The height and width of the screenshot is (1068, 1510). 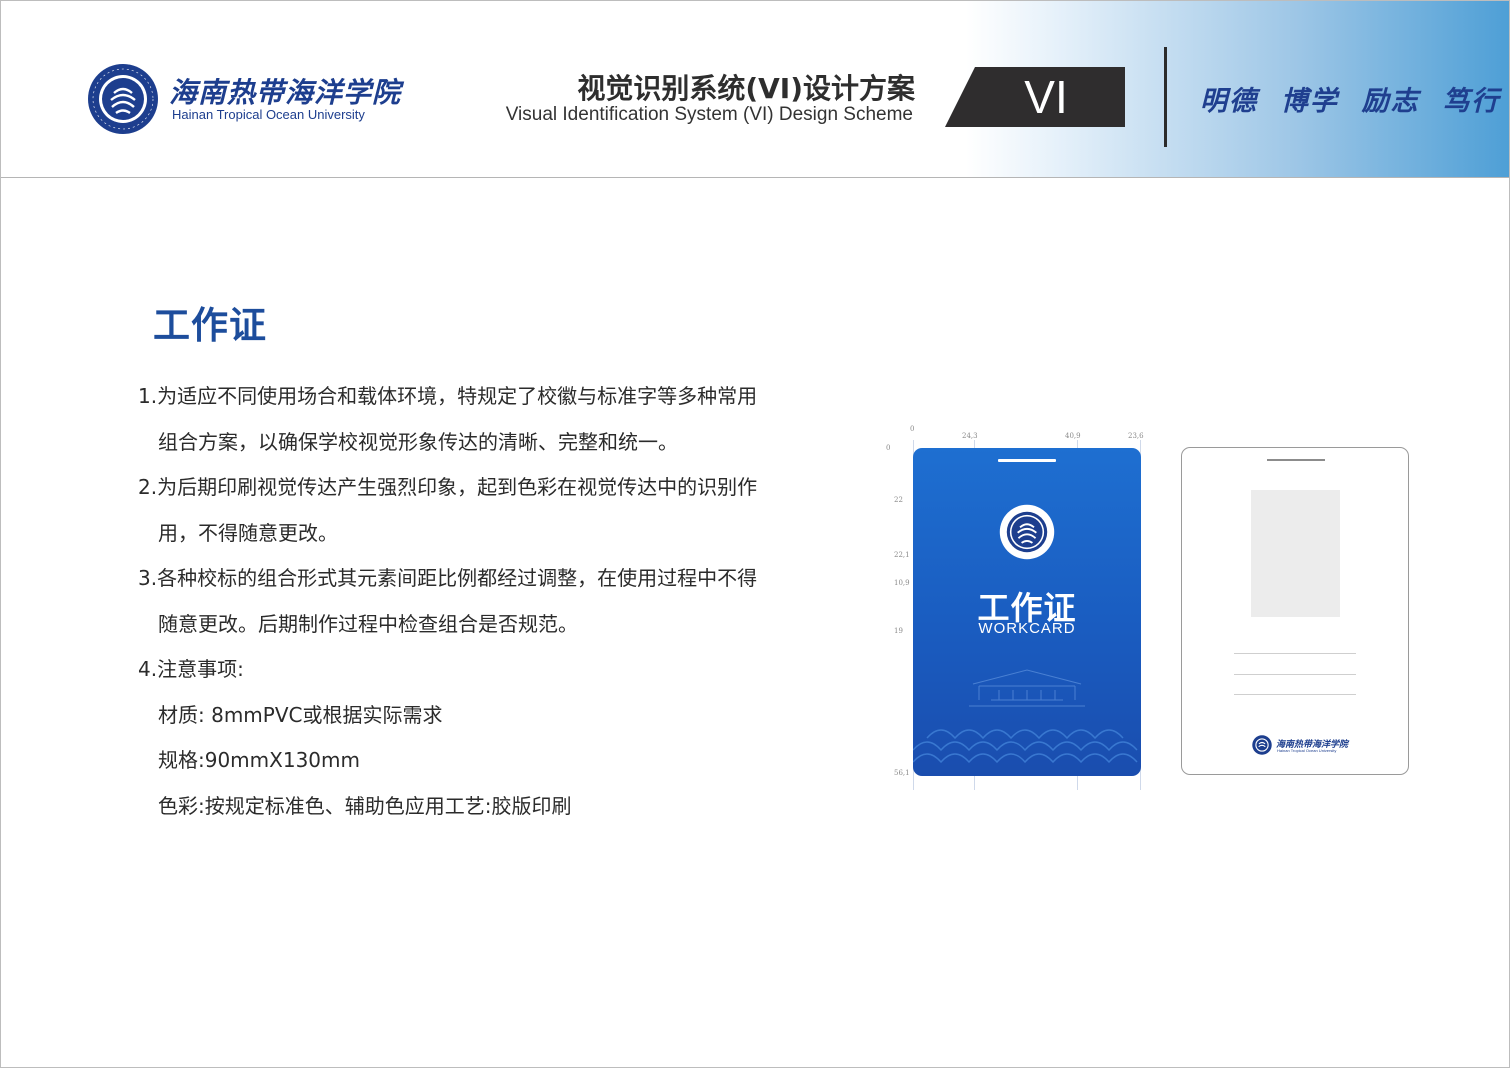 What do you see at coordinates (248, 532) in the screenshot?
I see `text-line: 用，不得随意更改。` at bounding box center [248, 532].